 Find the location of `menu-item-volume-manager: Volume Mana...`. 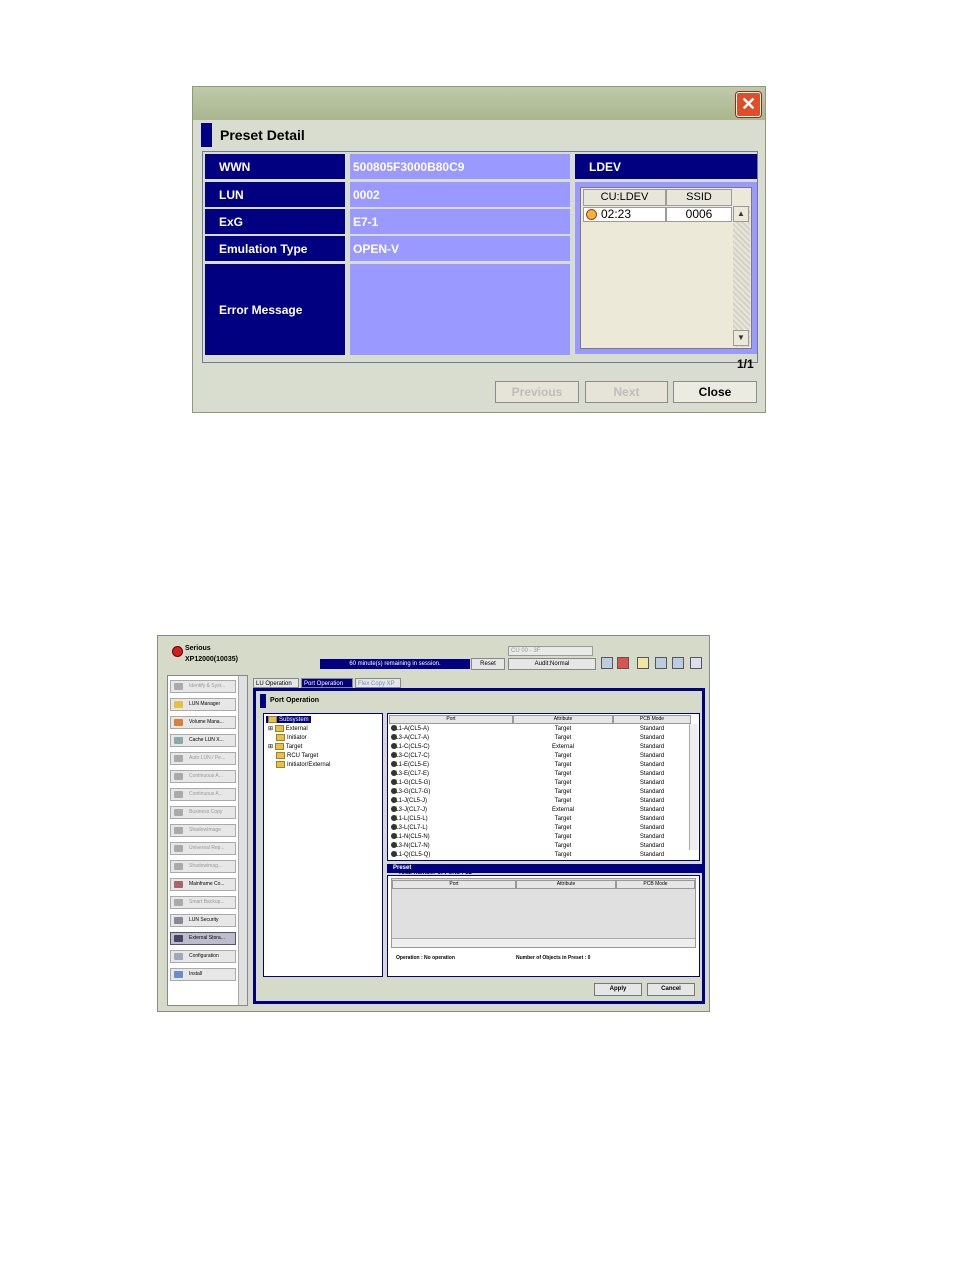

menu-item-volume-manager: Volume Mana... is located at coordinates (203, 722).